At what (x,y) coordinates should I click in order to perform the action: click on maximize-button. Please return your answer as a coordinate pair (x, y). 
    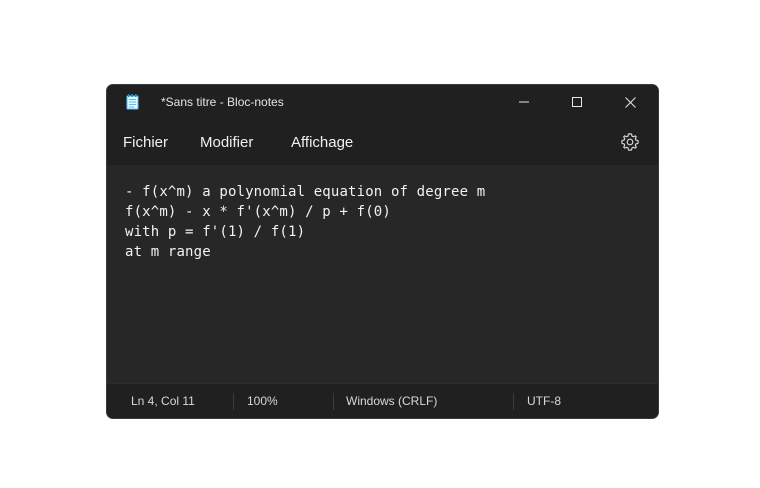
    Looking at the image, I should click on (577, 102).